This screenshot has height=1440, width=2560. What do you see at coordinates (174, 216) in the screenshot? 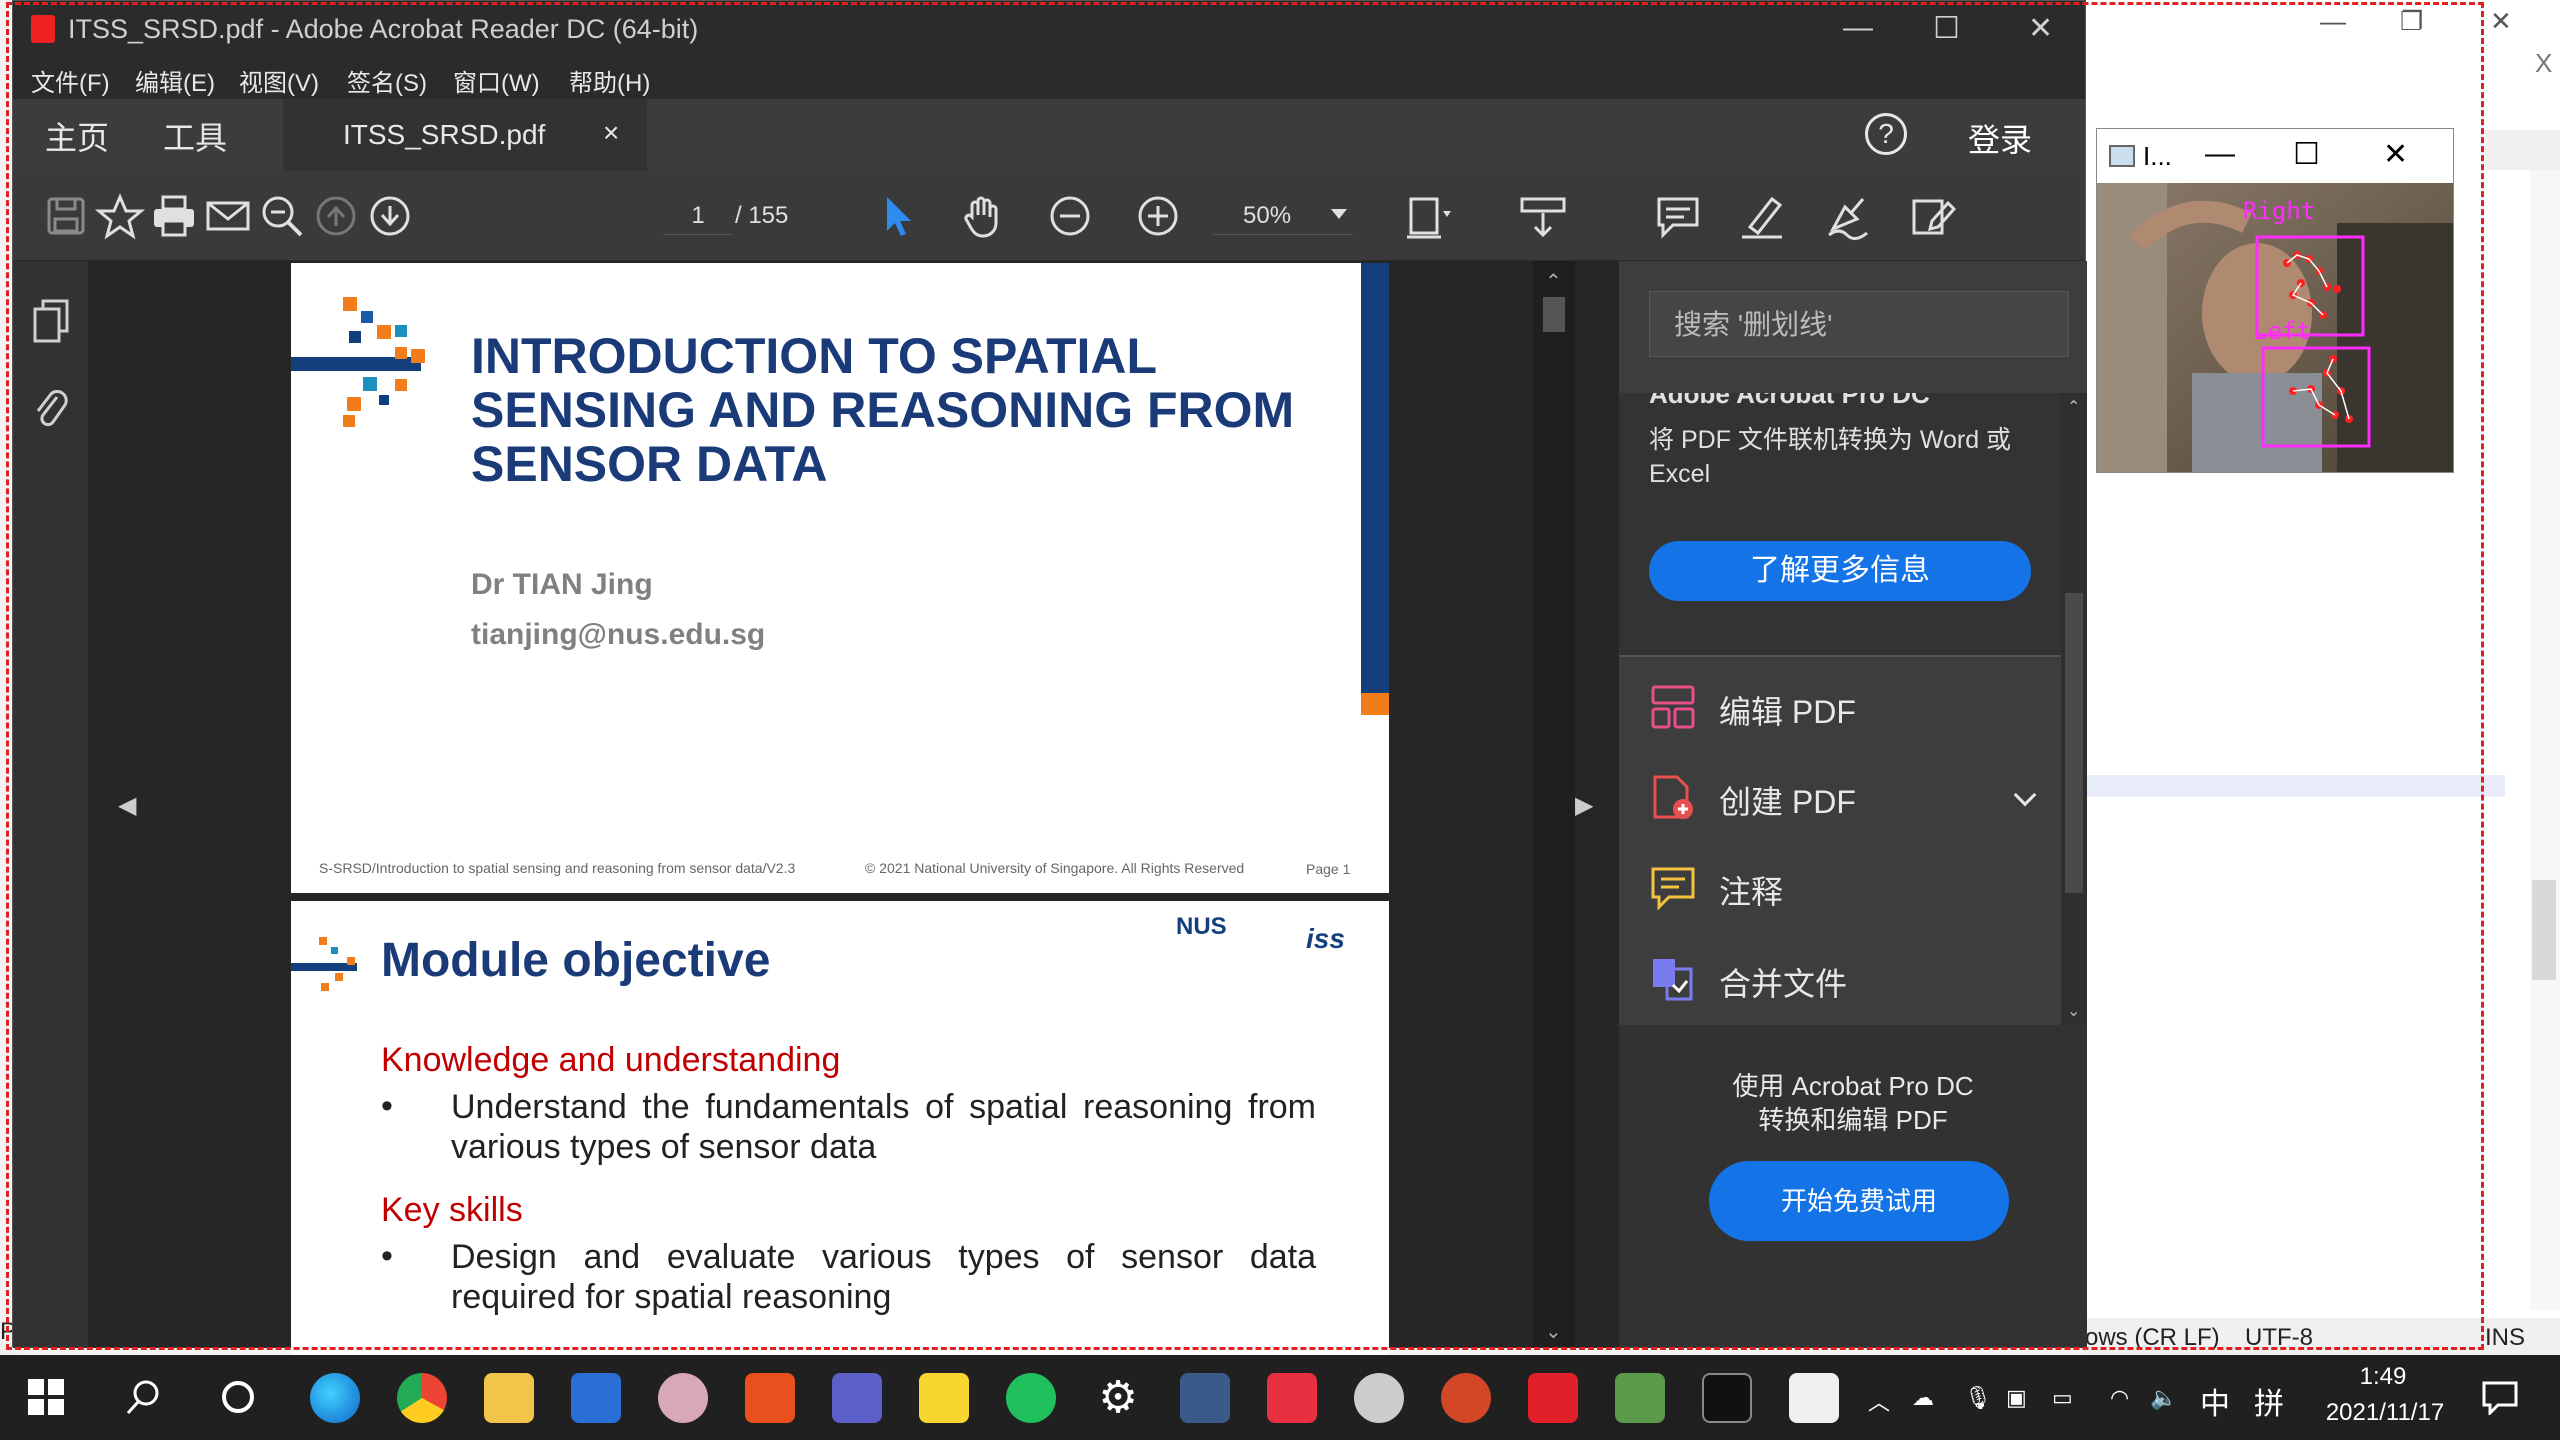
I see `print-icon` at bounding box center [174, 216].